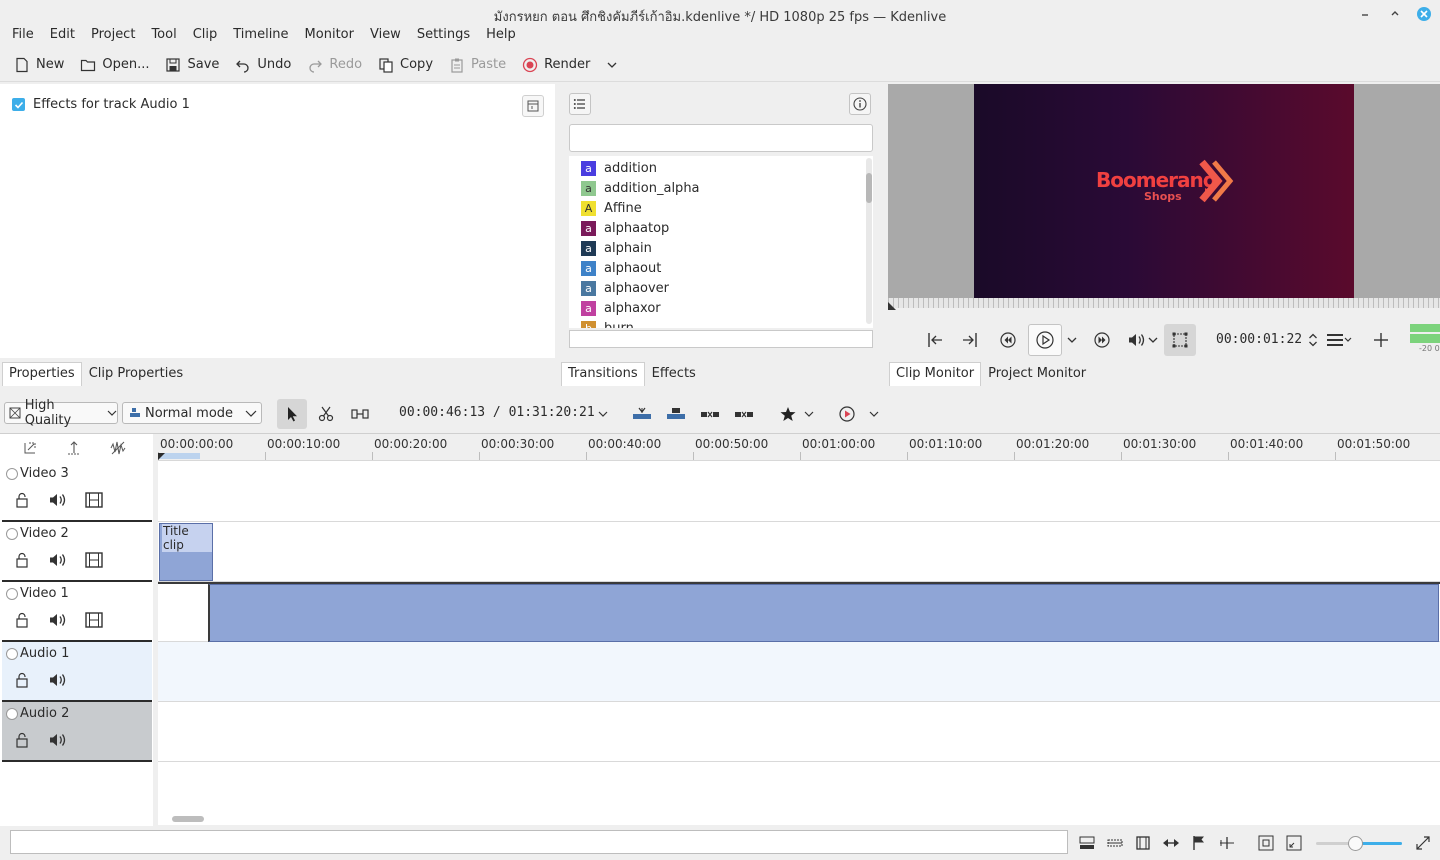  Describe the element at coordinates (1153, 340) in the screenshot. I see `volume-menu-button` at that location.